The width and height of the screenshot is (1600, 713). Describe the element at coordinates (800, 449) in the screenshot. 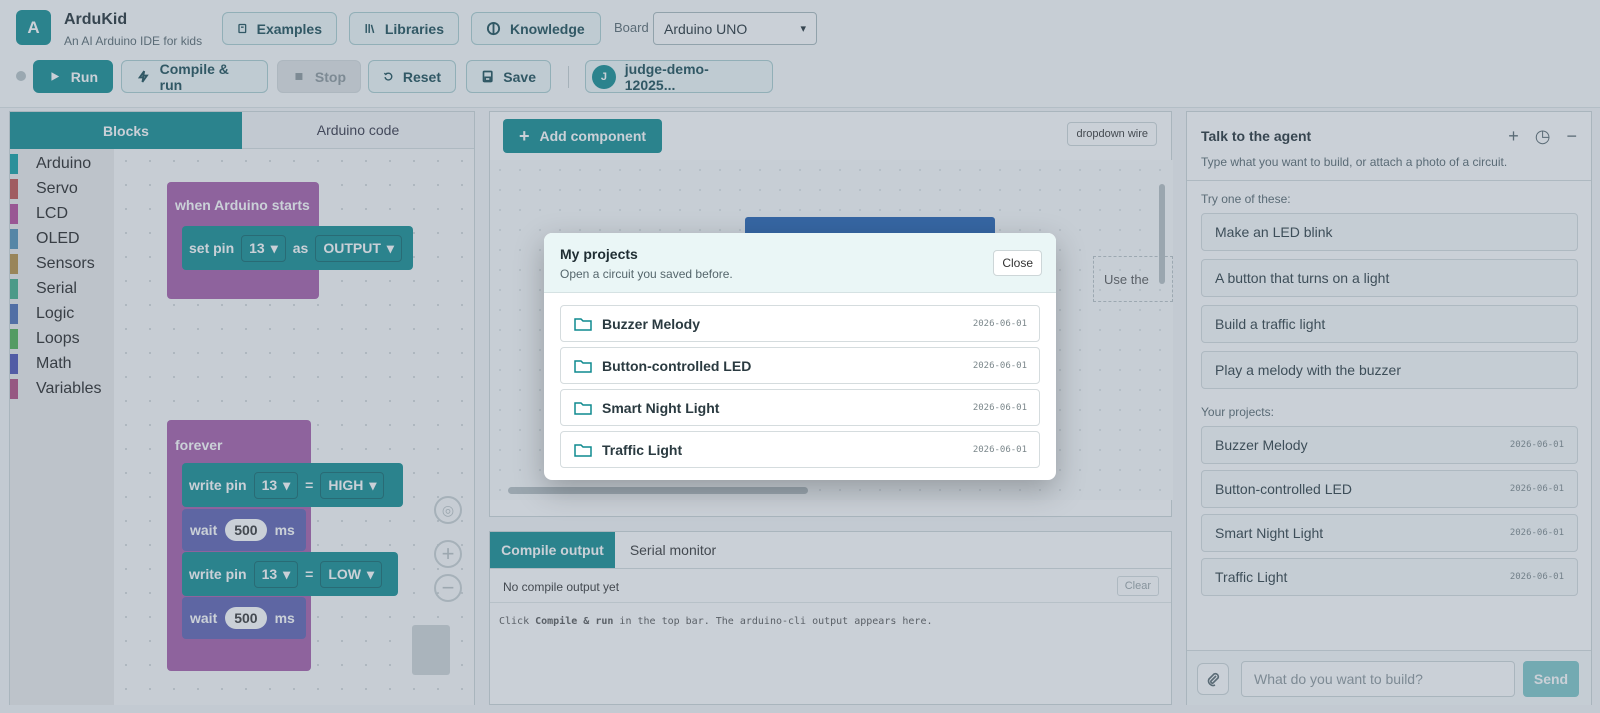

I see `project-row: Traffic Light 2026-06-01` at that location.